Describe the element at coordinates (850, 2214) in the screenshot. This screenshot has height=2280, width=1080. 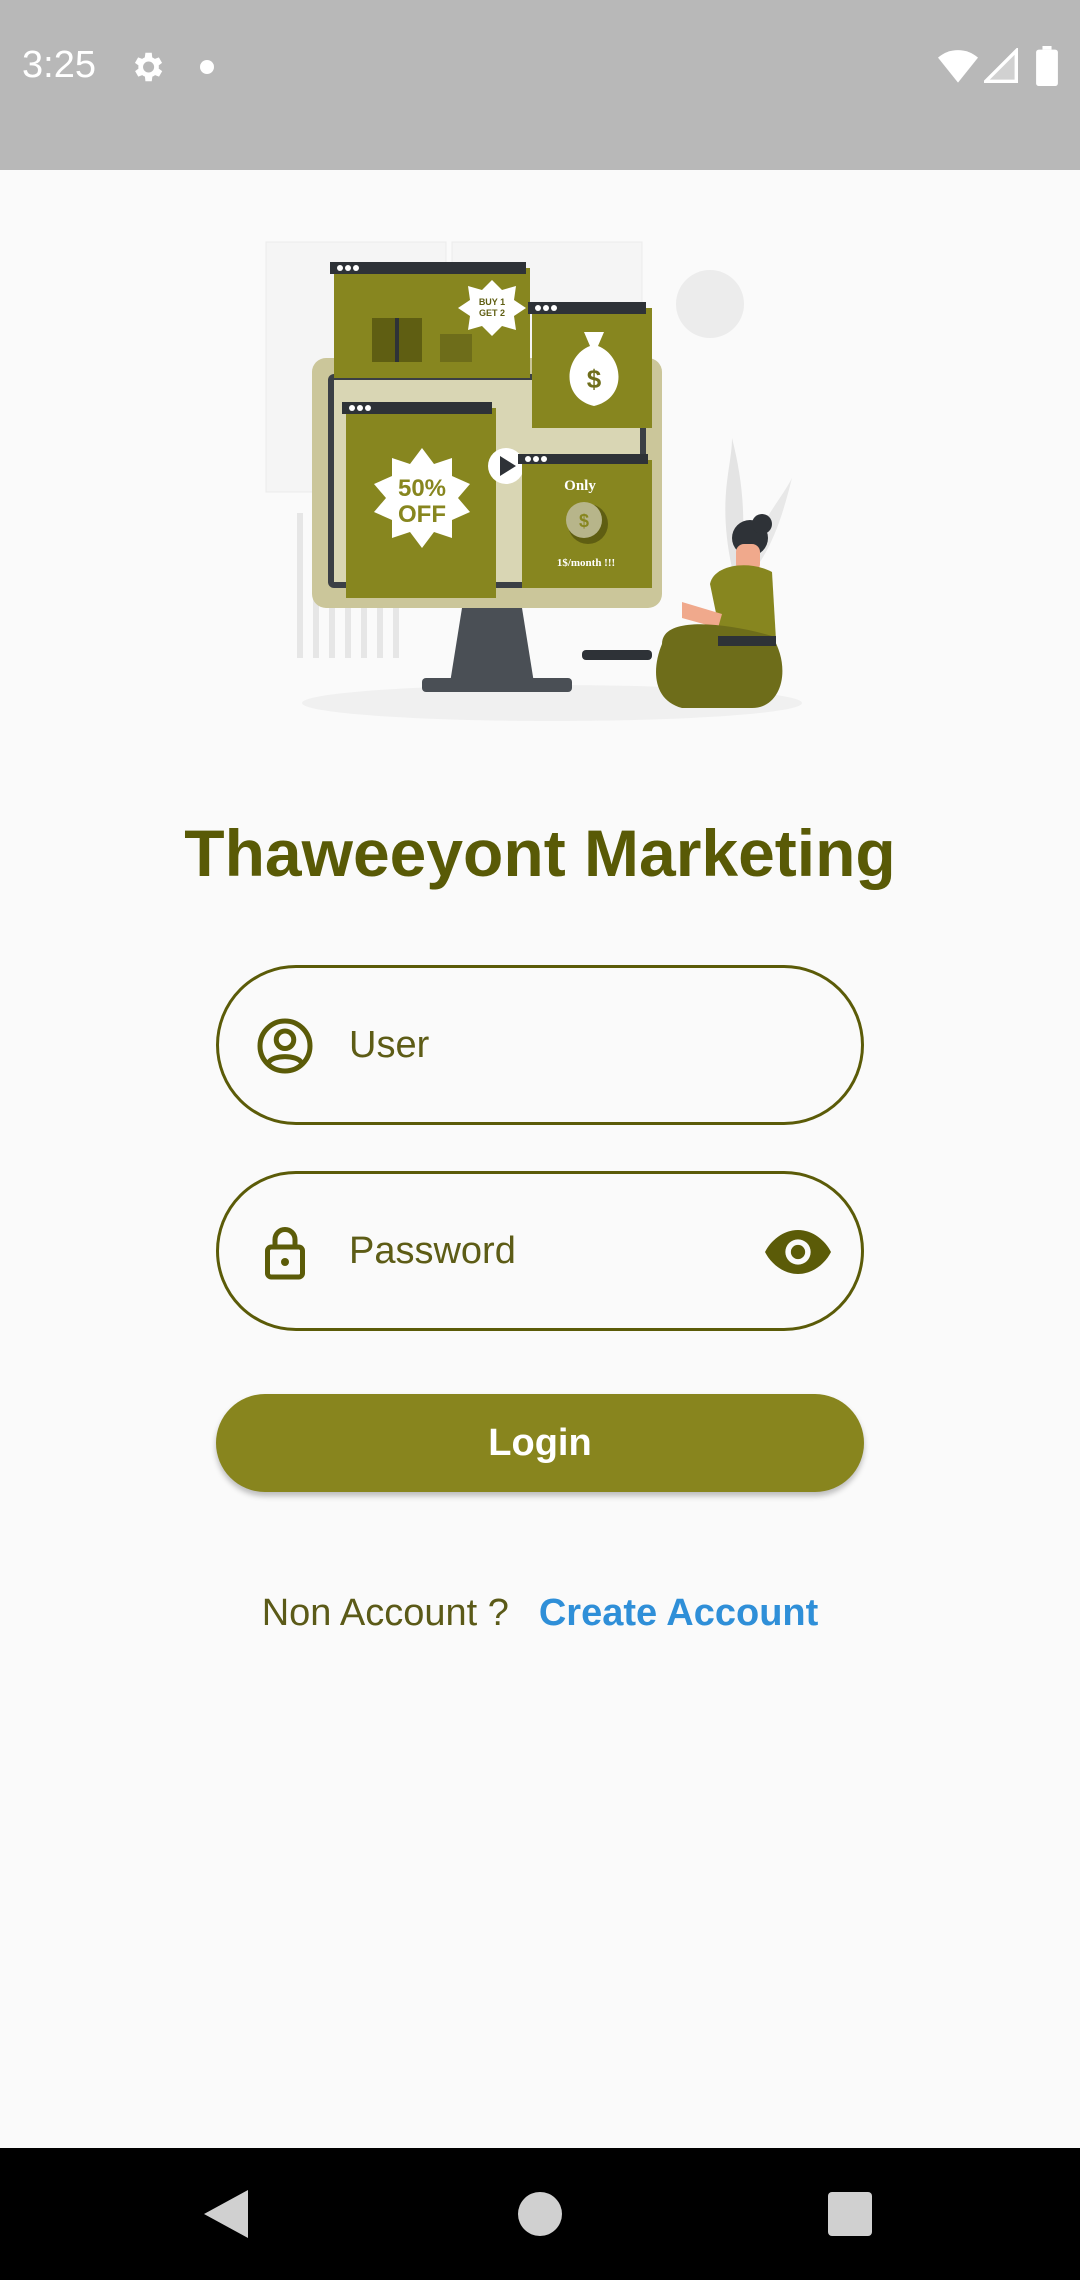
I see `recent-apps-icon` at that location.